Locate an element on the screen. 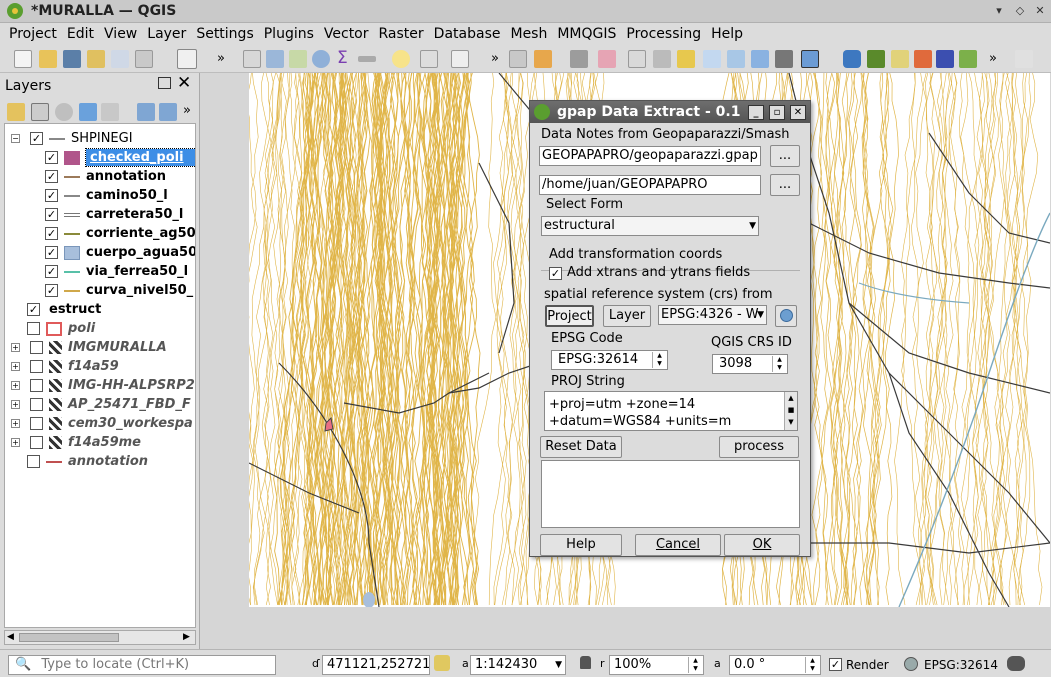 This screenshot has height=677, width=1051. open-project-icon is located at coordinates (48, 59).